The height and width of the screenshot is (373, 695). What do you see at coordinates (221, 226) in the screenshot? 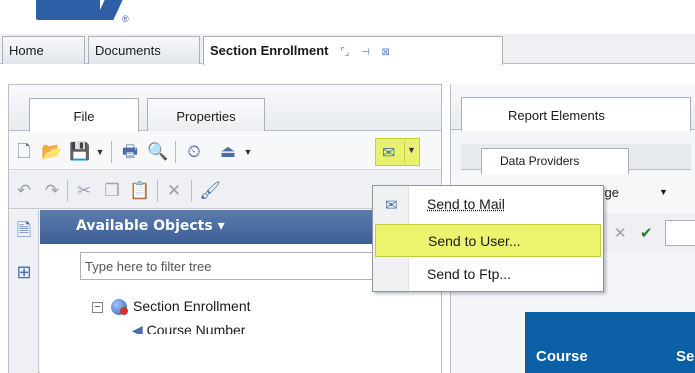
I see `chevron-down-icon: ▾` at bounding box center [221, 226].